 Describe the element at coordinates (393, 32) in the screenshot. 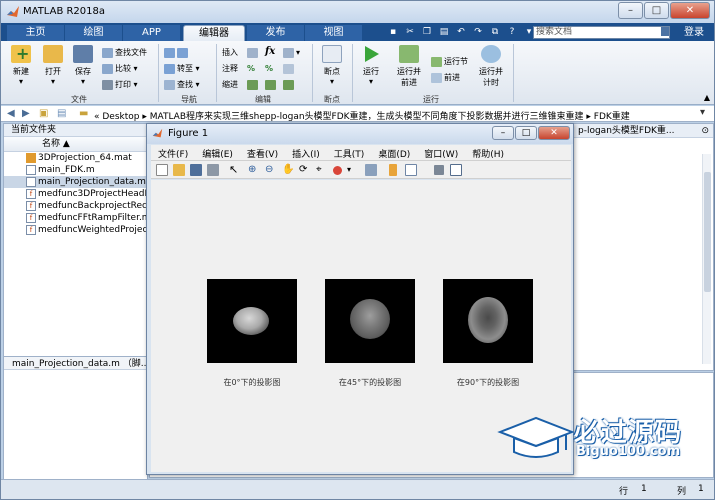

I see `save-icon: ▪` at that location.